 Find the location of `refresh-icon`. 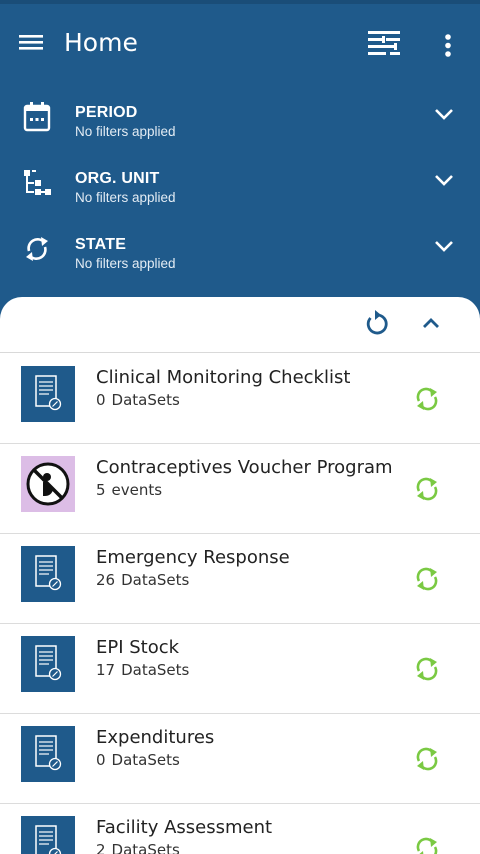

refresh-icon is located at coordinates (377, 322).